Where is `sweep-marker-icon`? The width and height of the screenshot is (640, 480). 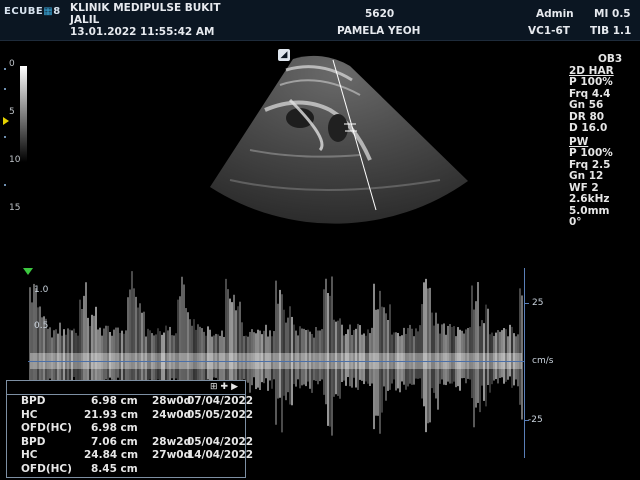 sweep-marker-icon is located at coordinates (28, 271).